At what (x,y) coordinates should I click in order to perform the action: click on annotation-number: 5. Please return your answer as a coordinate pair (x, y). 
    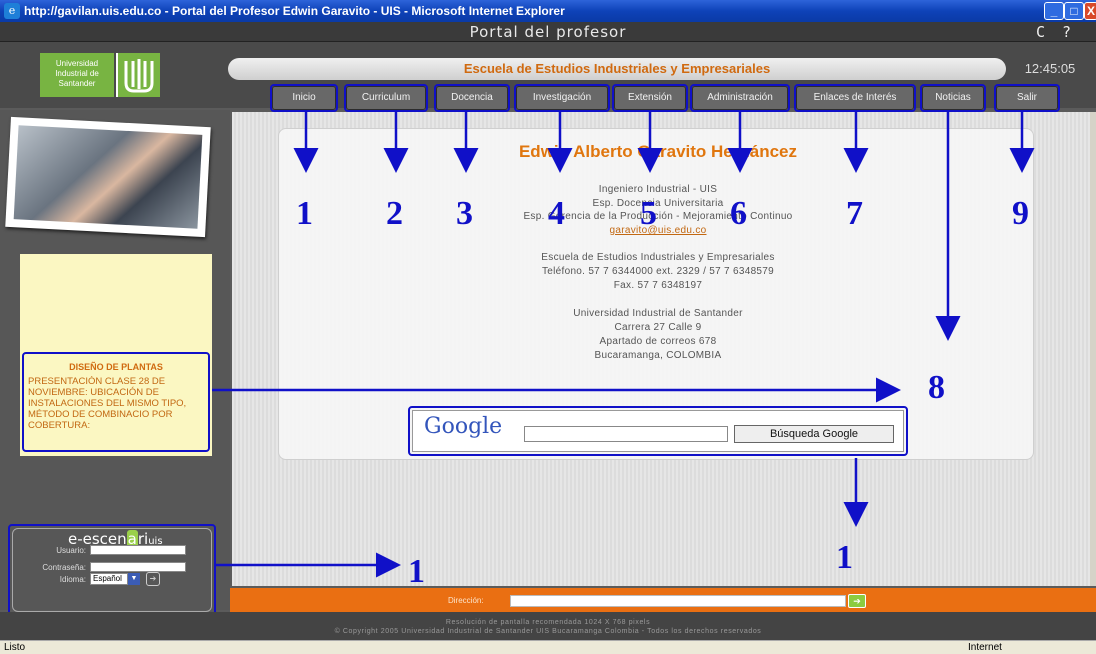
    Looking at the image, I should click on (648, 213).